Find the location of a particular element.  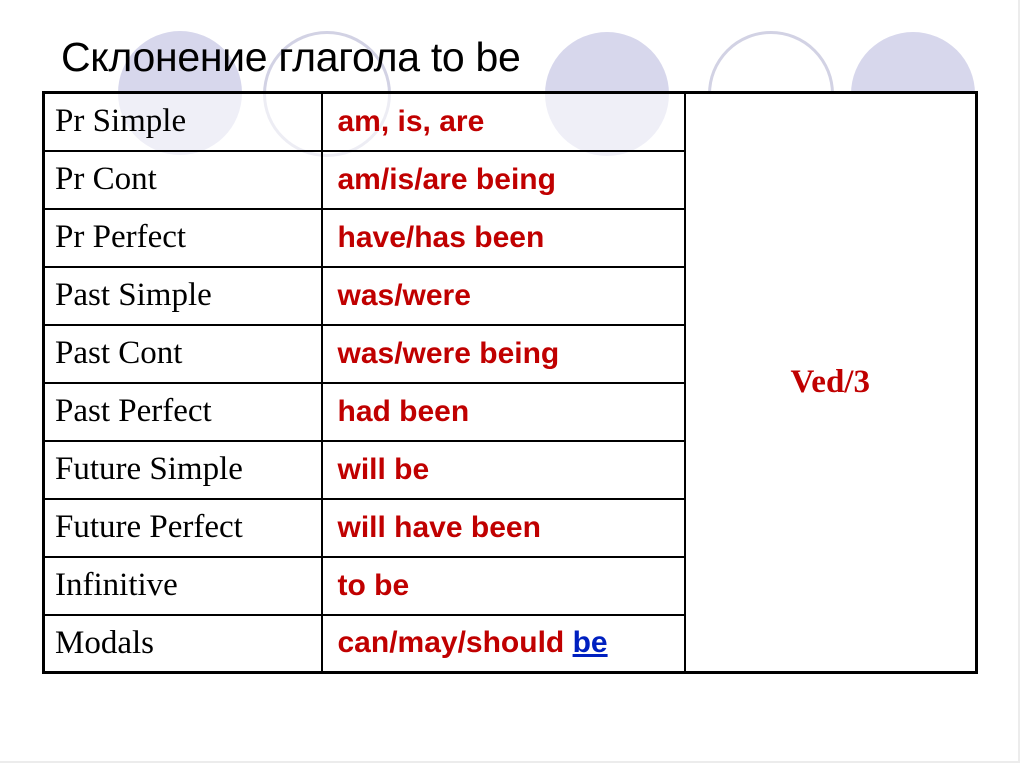

form-cell: will be is located at coordinates (503, 469).